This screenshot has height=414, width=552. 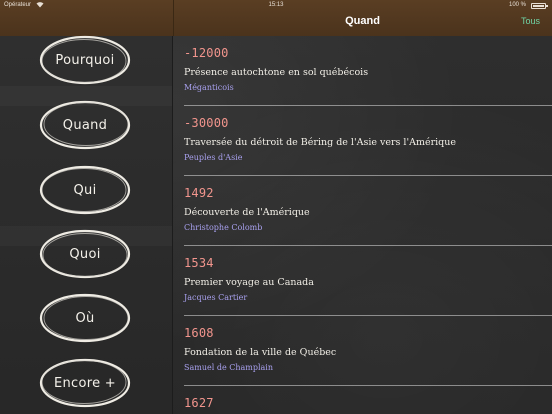 I want to click on timeline-row: 1627, so click(x=363, y=400).